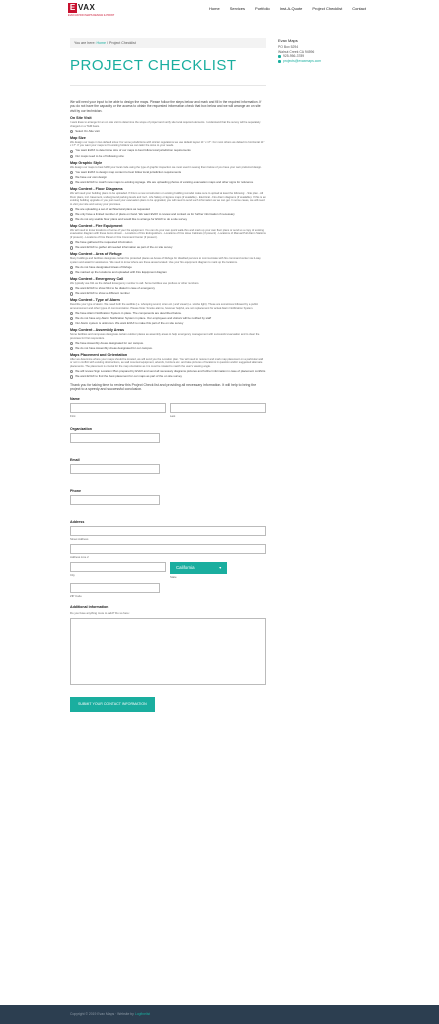  What do you see at coordinates (92, 1014) in the screenshot?
I see `footer-copyright: Copyright © 2019 Evax Maps` at bounding box center [92, 1014].